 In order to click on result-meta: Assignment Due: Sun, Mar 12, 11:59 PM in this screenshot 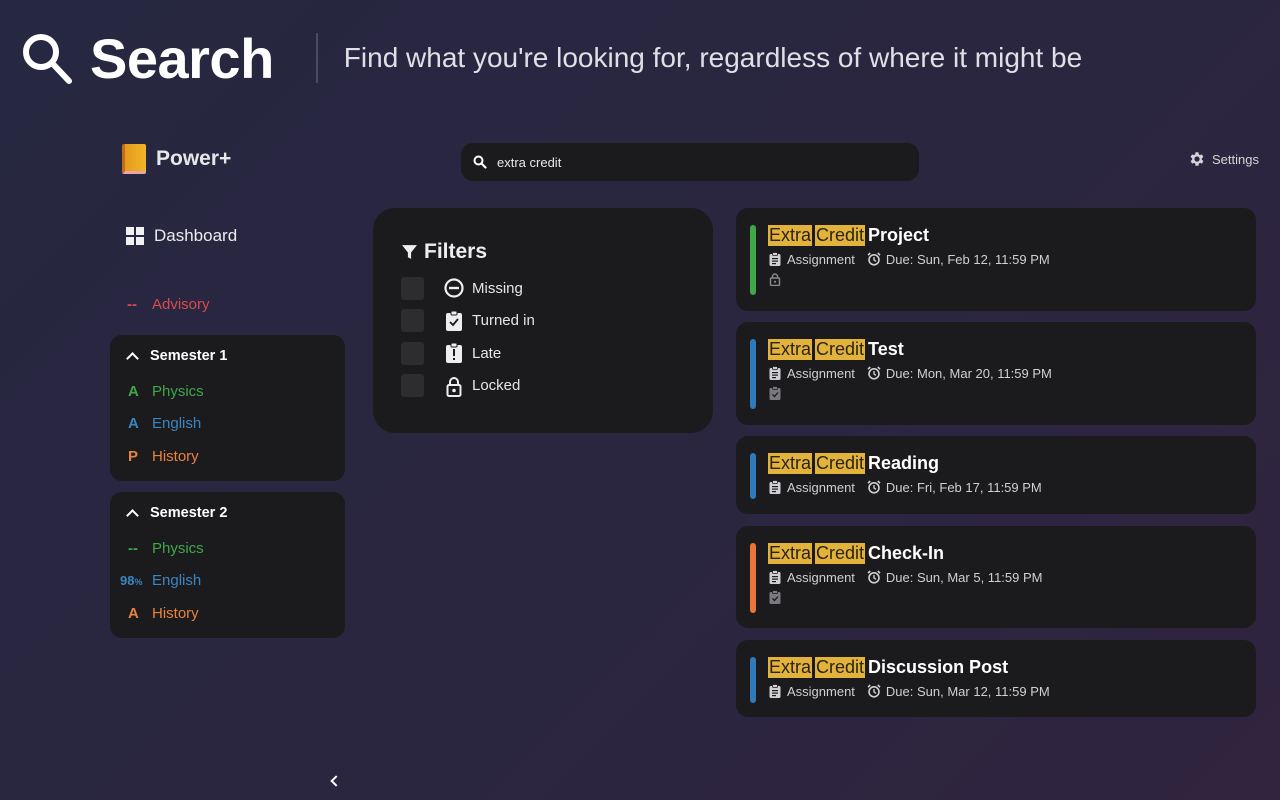, I will do `click(909, 691)`.